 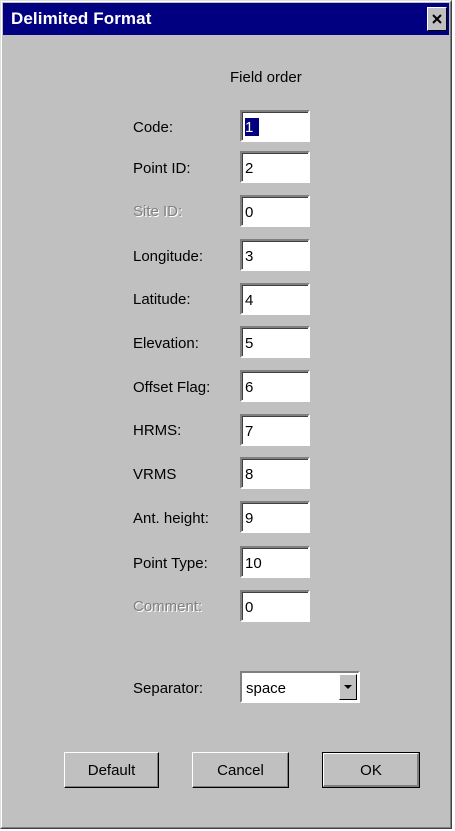 I want to click on longitude-field, so click(x=274, y=256).